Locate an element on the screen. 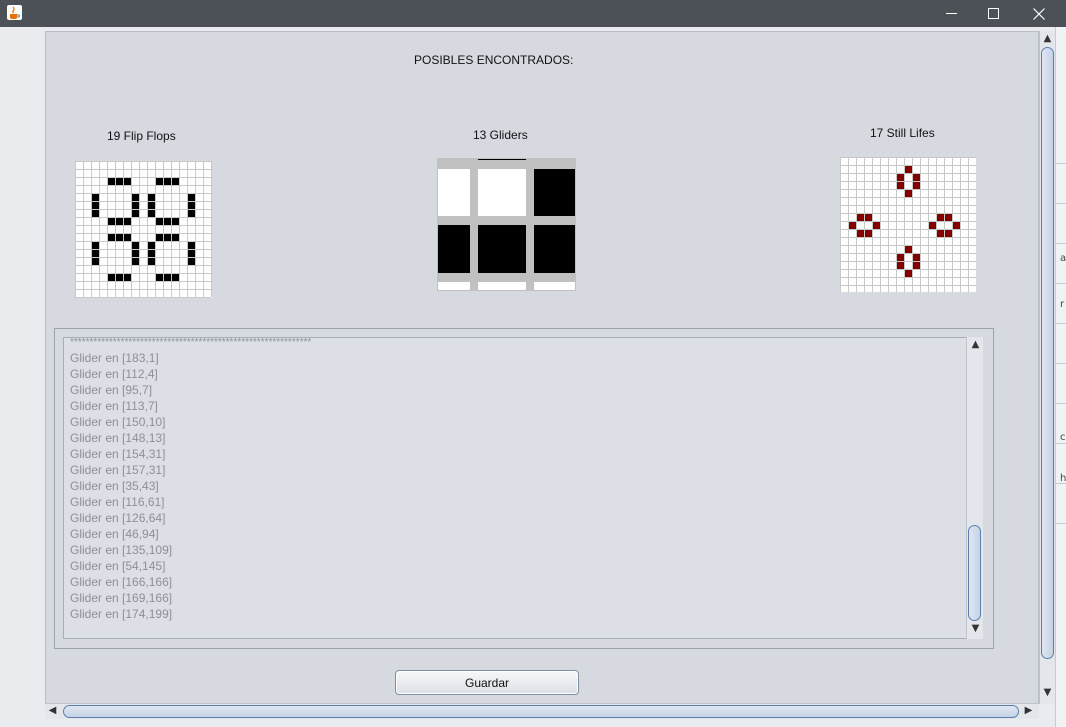 This screenshot has width=1066, height=727. edge-char: h is located at coordinates (1063, 478).